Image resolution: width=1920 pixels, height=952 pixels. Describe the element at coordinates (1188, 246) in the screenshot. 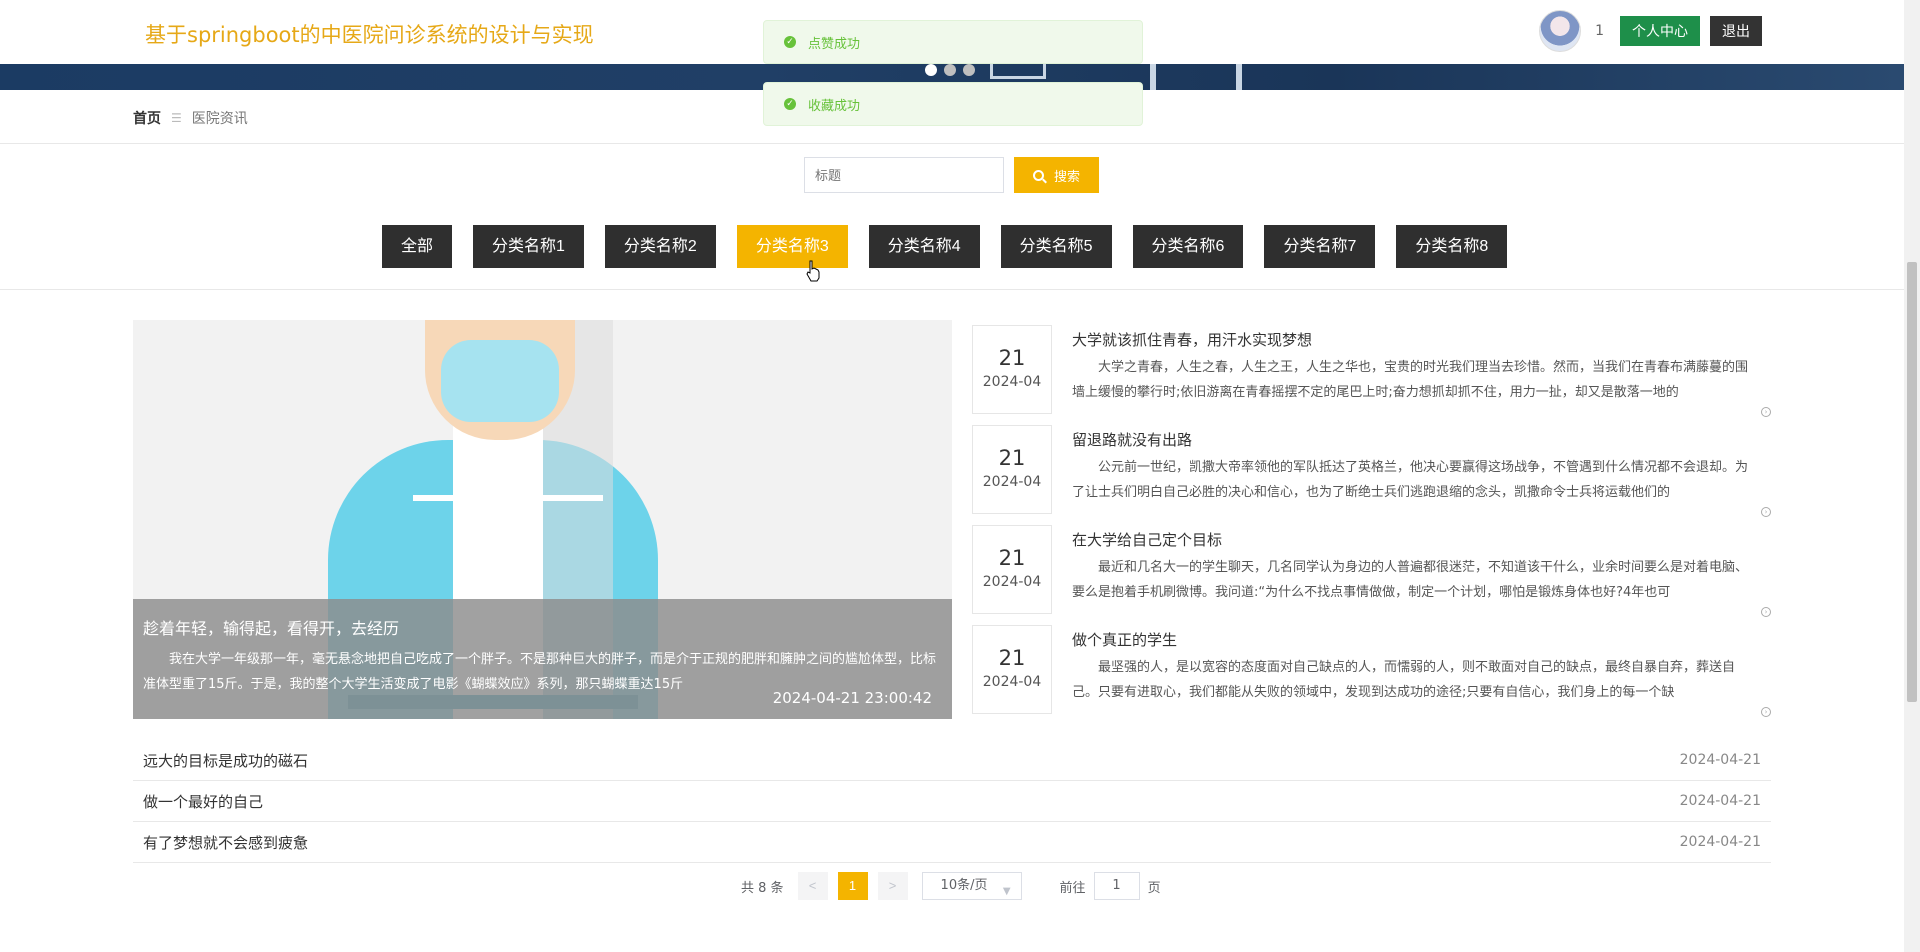

I see `category-6: 分类名称6` at that location.